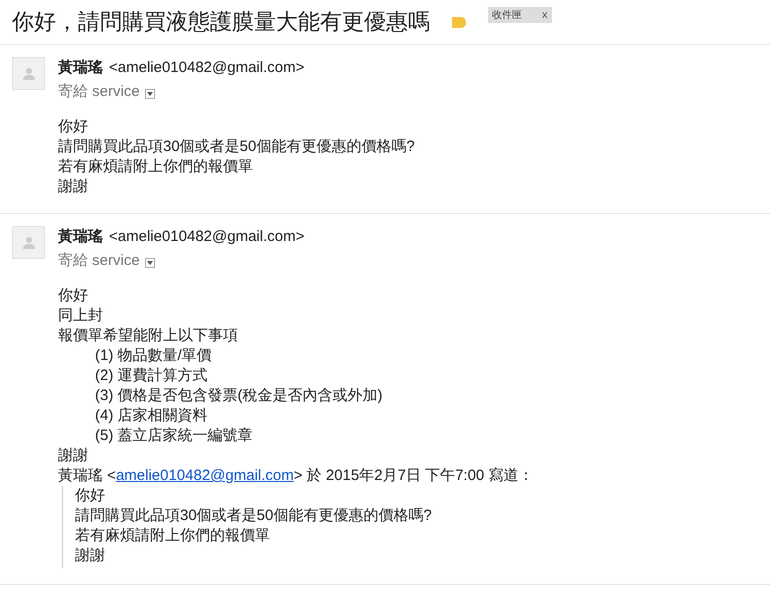 The image size is (770, 595). Describe the element at coordinates (174, 436) in the screenshot. I see `body-text-line: (5) 蓋立店家統一編號章` at that location.